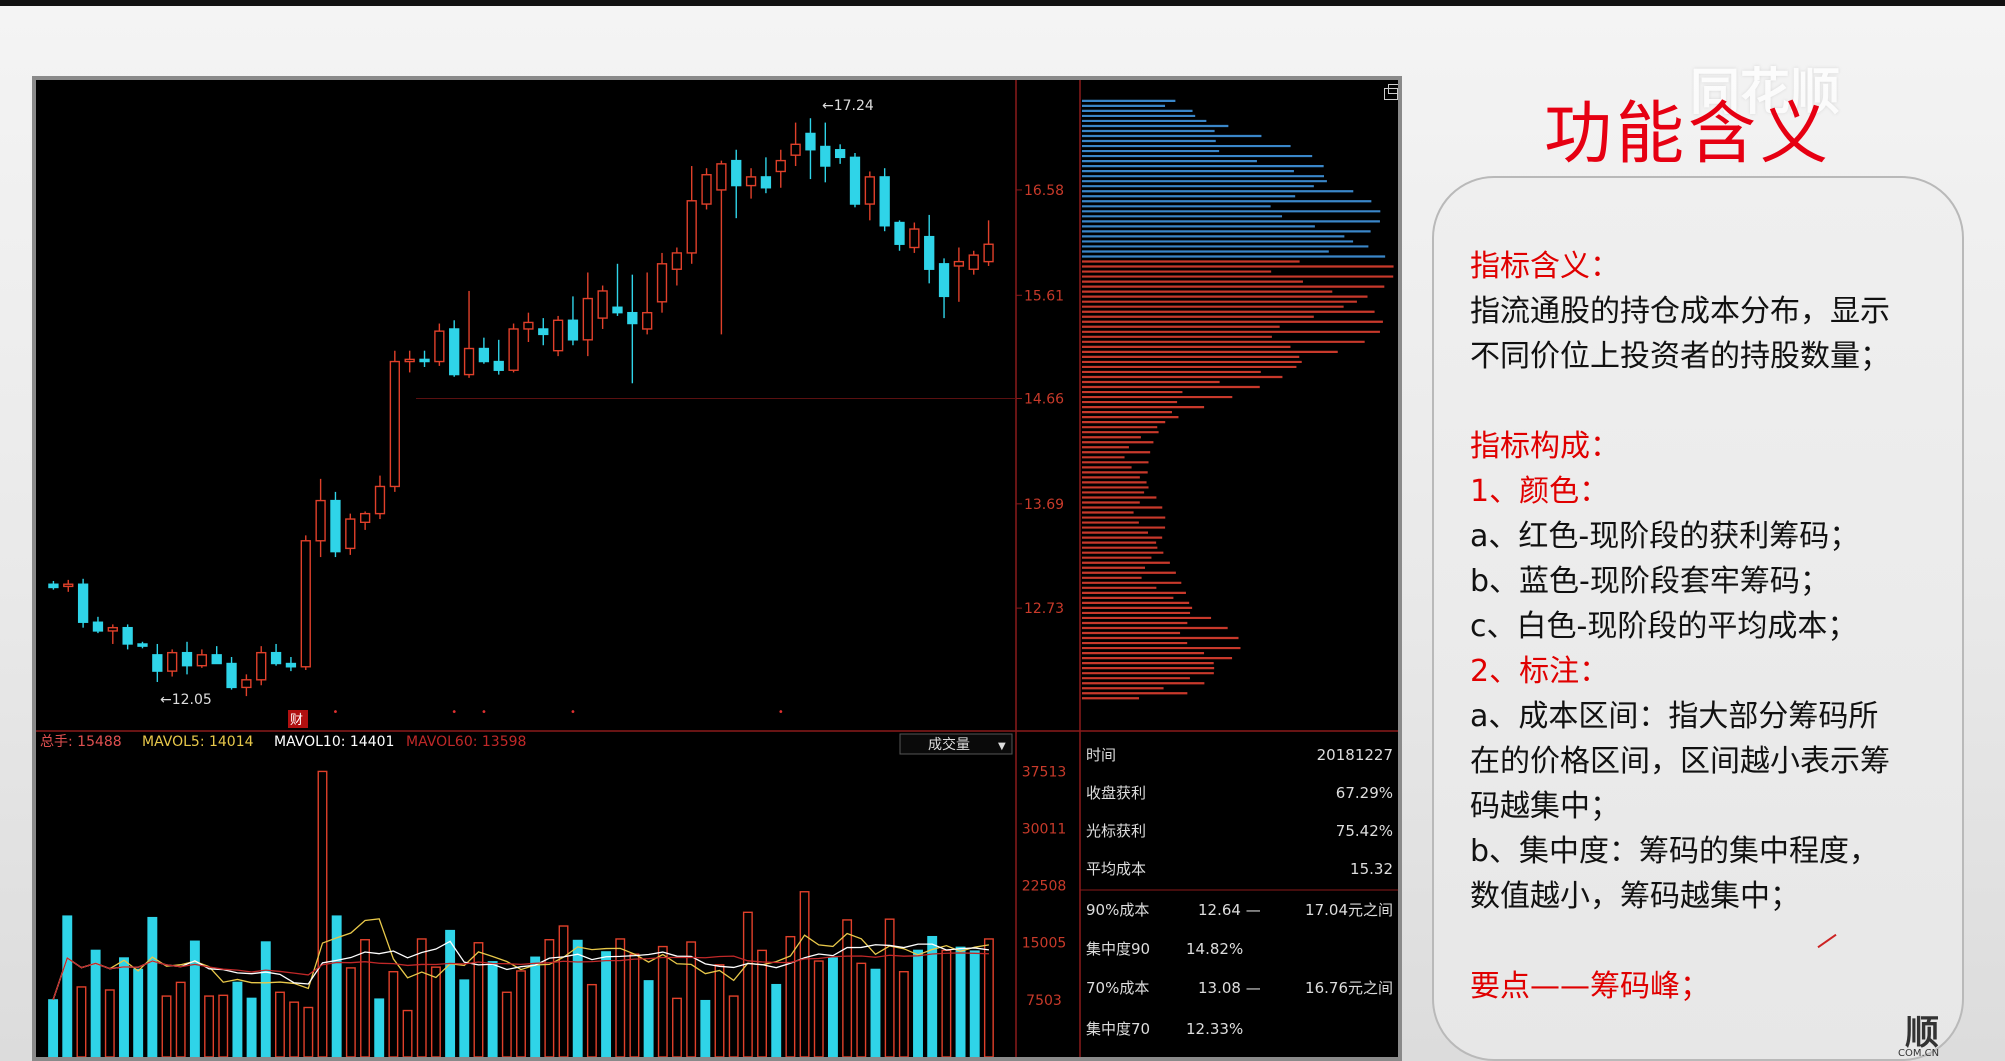  I want to click on section-title-composition: 指标构成：, so click(1545, 446).